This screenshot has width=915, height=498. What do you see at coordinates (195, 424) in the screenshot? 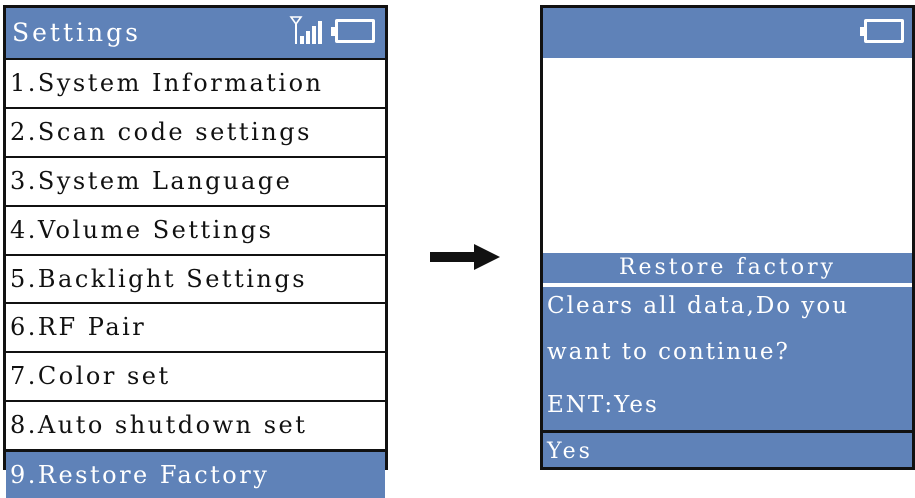
I see `menu-item-auto-shutdown-set: 8.Auto shutdown set` at bounding box center [195, 424].